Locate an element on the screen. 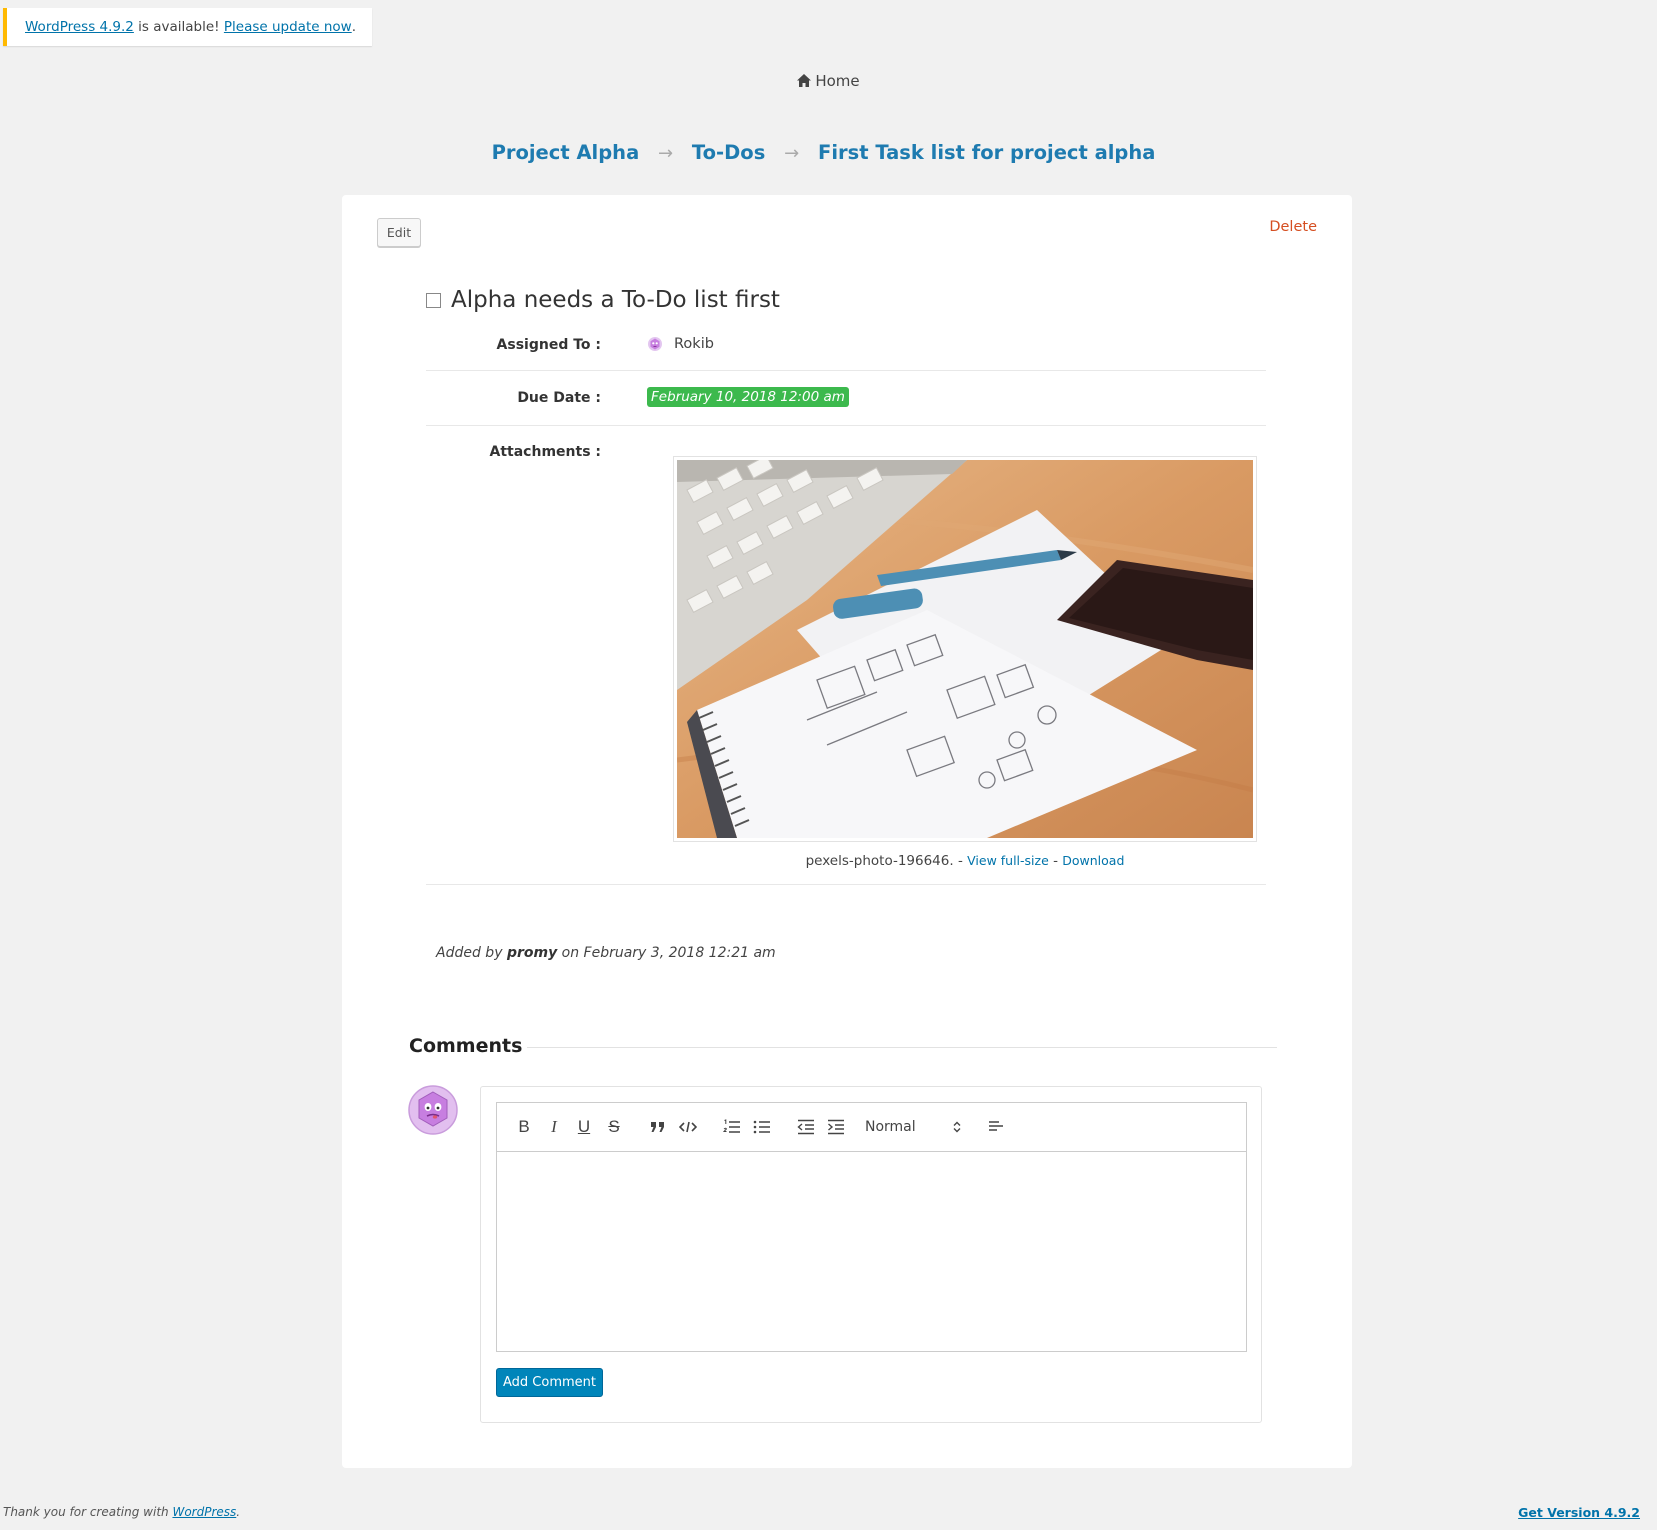 The height and width of the screenshot is (1530, 1657). due-date-row: Due Date : February 10, 2018 12:00 am is located at coordinates (846, 398).